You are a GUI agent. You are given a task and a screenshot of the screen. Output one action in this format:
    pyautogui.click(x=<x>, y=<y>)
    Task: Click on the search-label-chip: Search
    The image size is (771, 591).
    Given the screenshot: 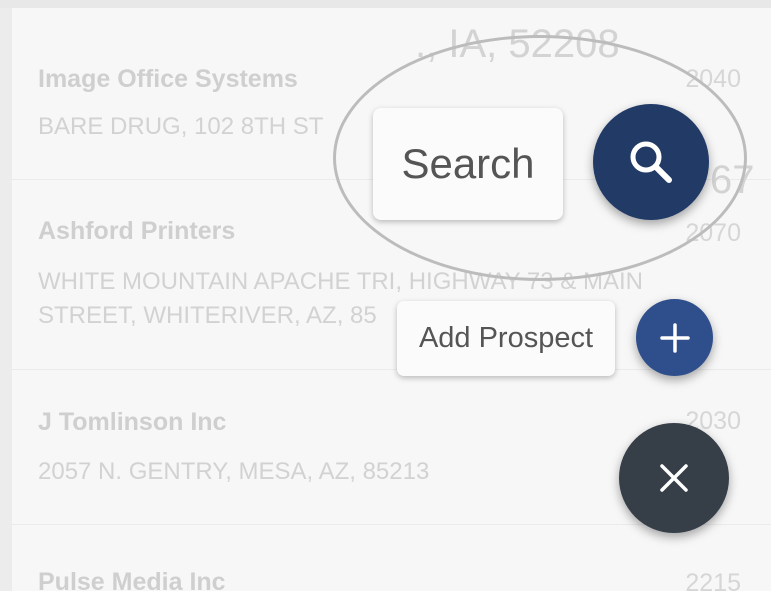 What is the action you would take?
    pyautogui.click(x=468, y=164)
    